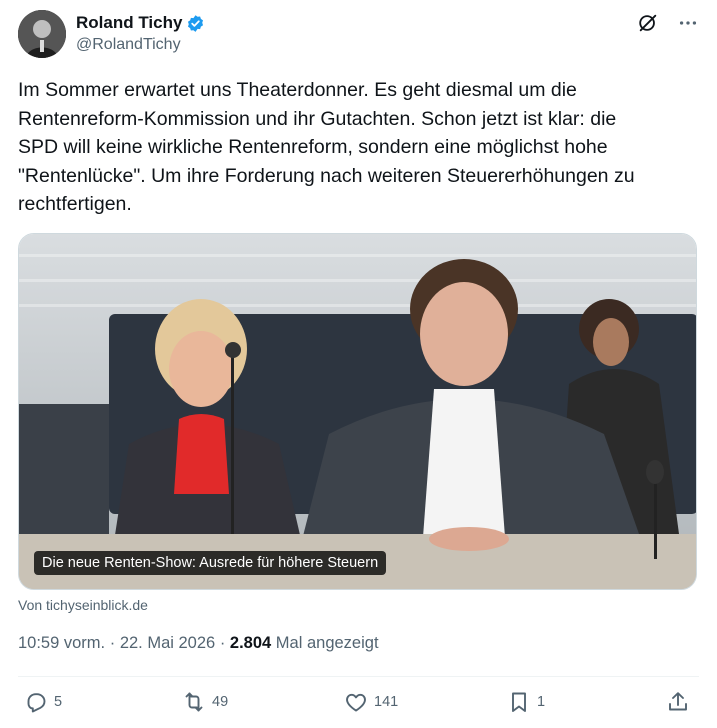 Image resolution: width=717 pixels, height=728 pixels. What do you see at coordinates (194, 702) in the screenshot?
I see `repost-icon` at bounding box center [194, 702].